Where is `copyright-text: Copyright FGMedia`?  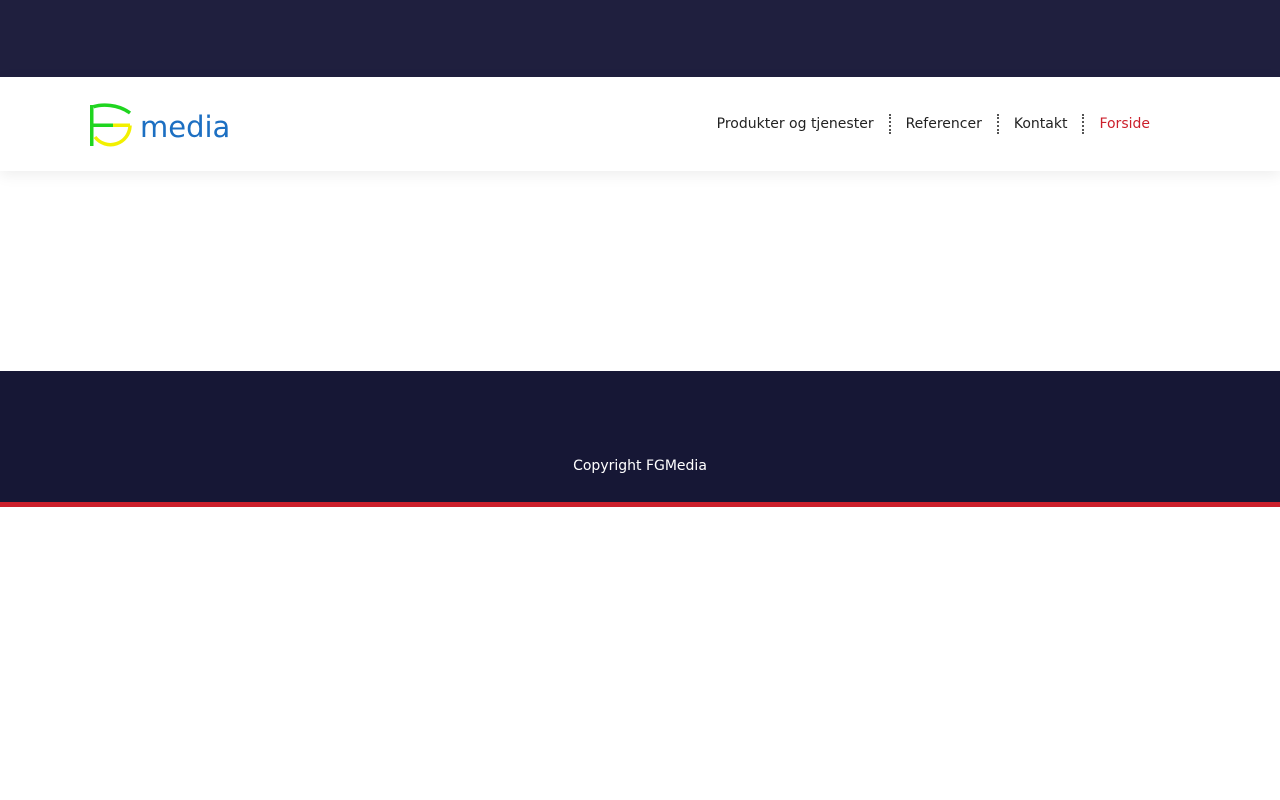 copyright-text: Copyright FGMedia is located at coordinates (640, 466).